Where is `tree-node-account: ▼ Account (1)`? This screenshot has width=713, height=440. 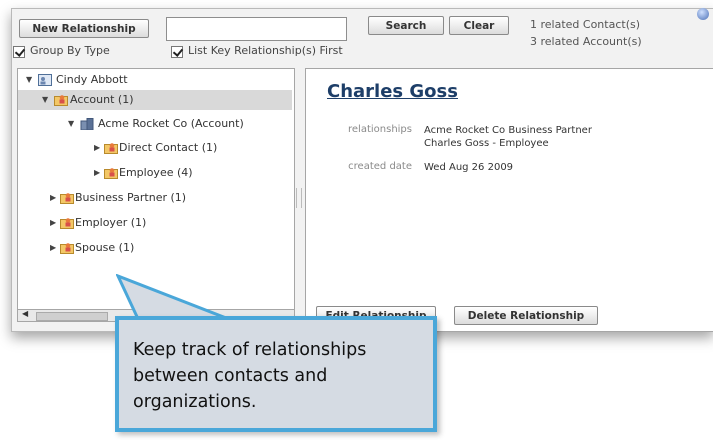 tree-node-account: ▼ Account (1) is located at coordinates (155, 100).